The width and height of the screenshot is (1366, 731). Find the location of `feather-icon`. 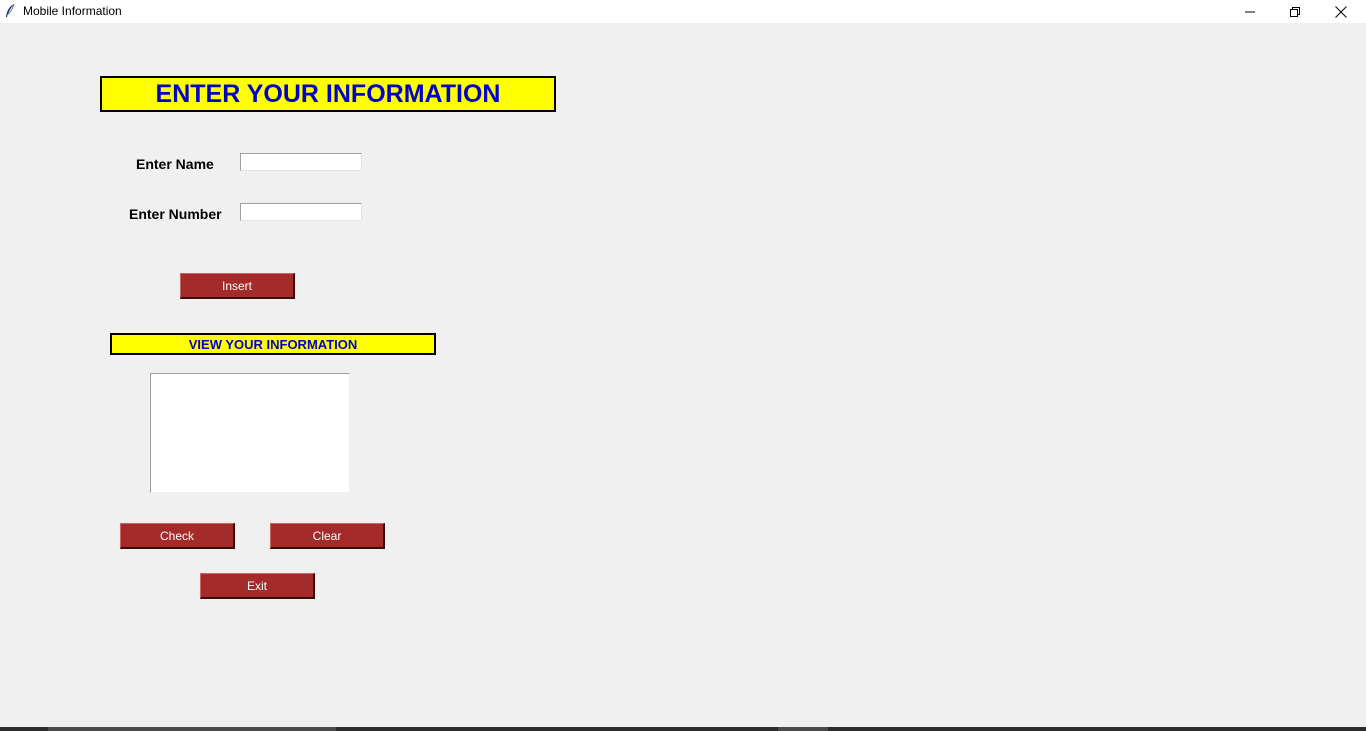

feather-icon is located at coordinates (10, 11).